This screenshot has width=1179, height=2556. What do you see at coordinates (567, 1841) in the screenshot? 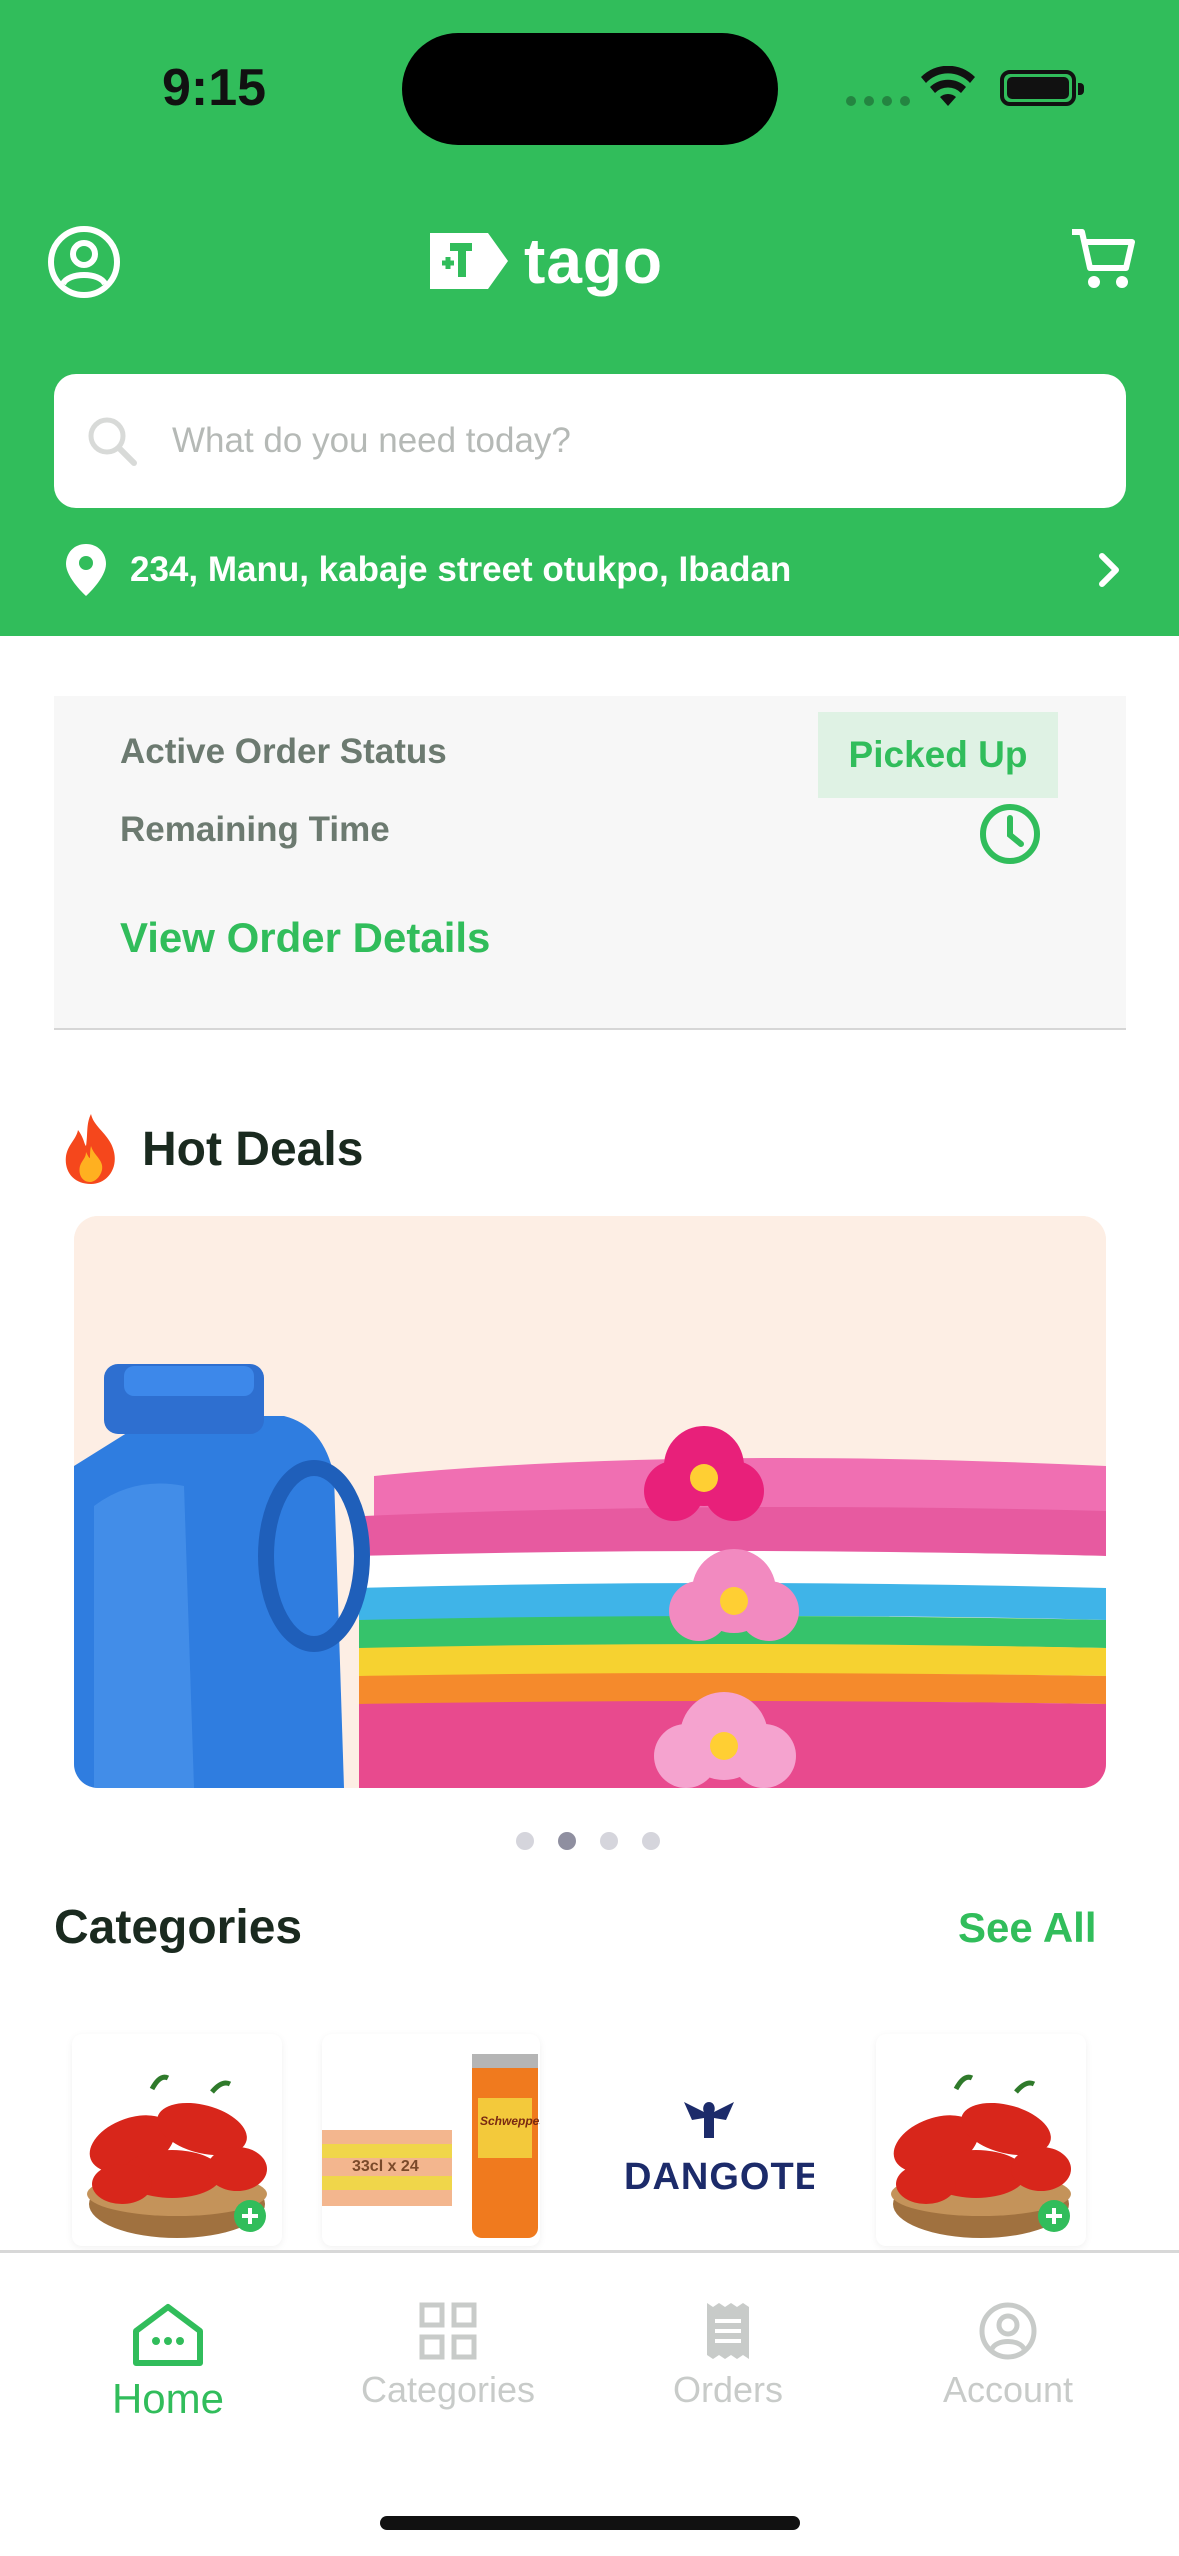
I see `carousel-dot-active` at bounding box center [567, 1841].